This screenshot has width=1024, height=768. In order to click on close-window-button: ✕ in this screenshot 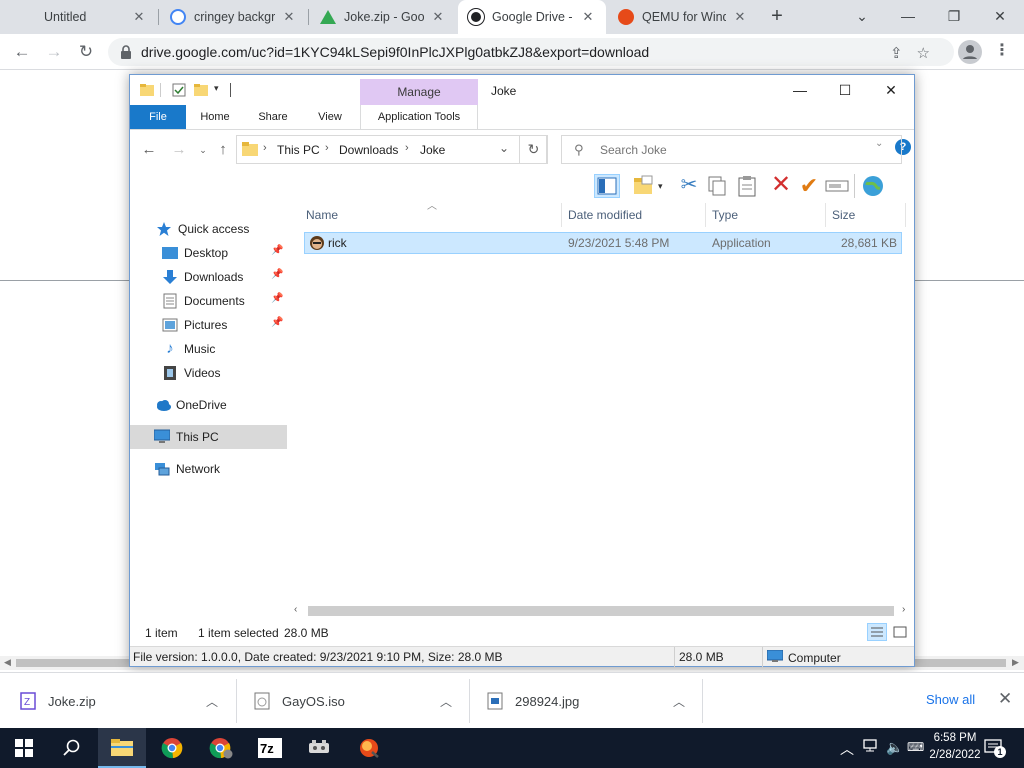, I will do `click(1000, 17)`.